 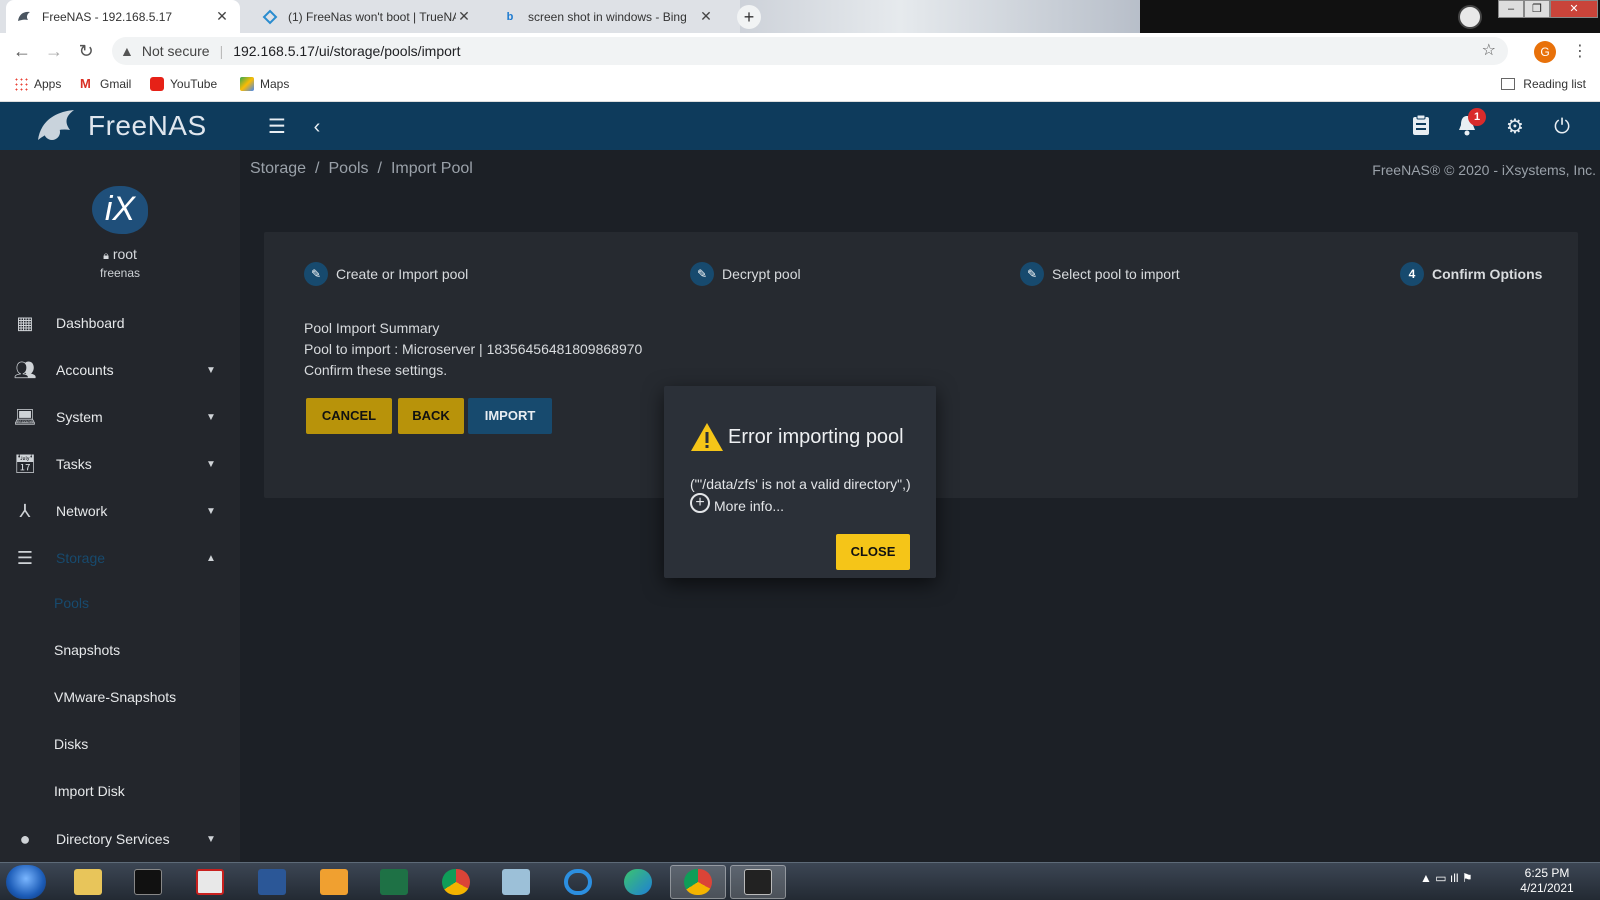 I want to click on collapse-chevron-left-icon: ‹, so click(x=317, y=127).